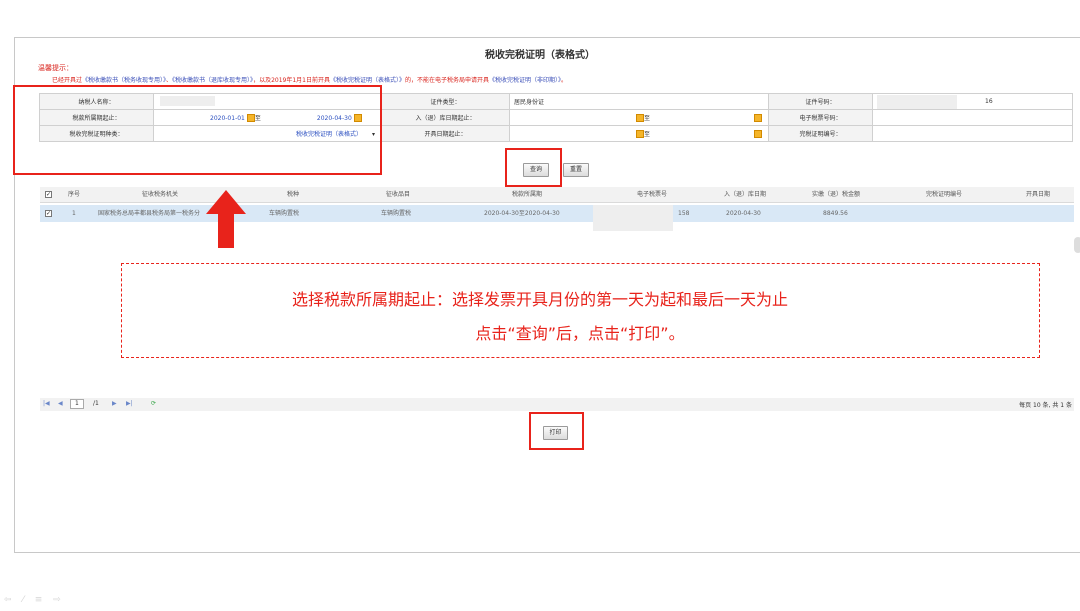 This screenshot has height=611, width=1080. What do you see at coordinates (226, 230) in the screenshot?
I see `red-arrow-shaft` at bounding box center [226, 230].